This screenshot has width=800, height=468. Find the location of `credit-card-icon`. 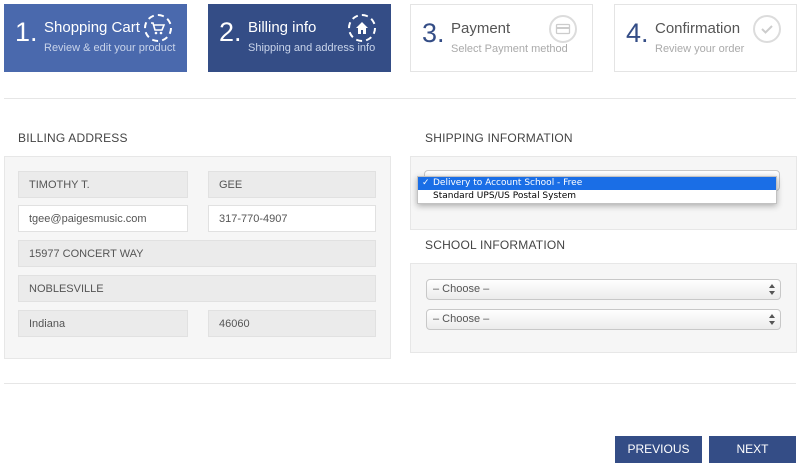

credit-card-icon is located at coordinates (563, 29).